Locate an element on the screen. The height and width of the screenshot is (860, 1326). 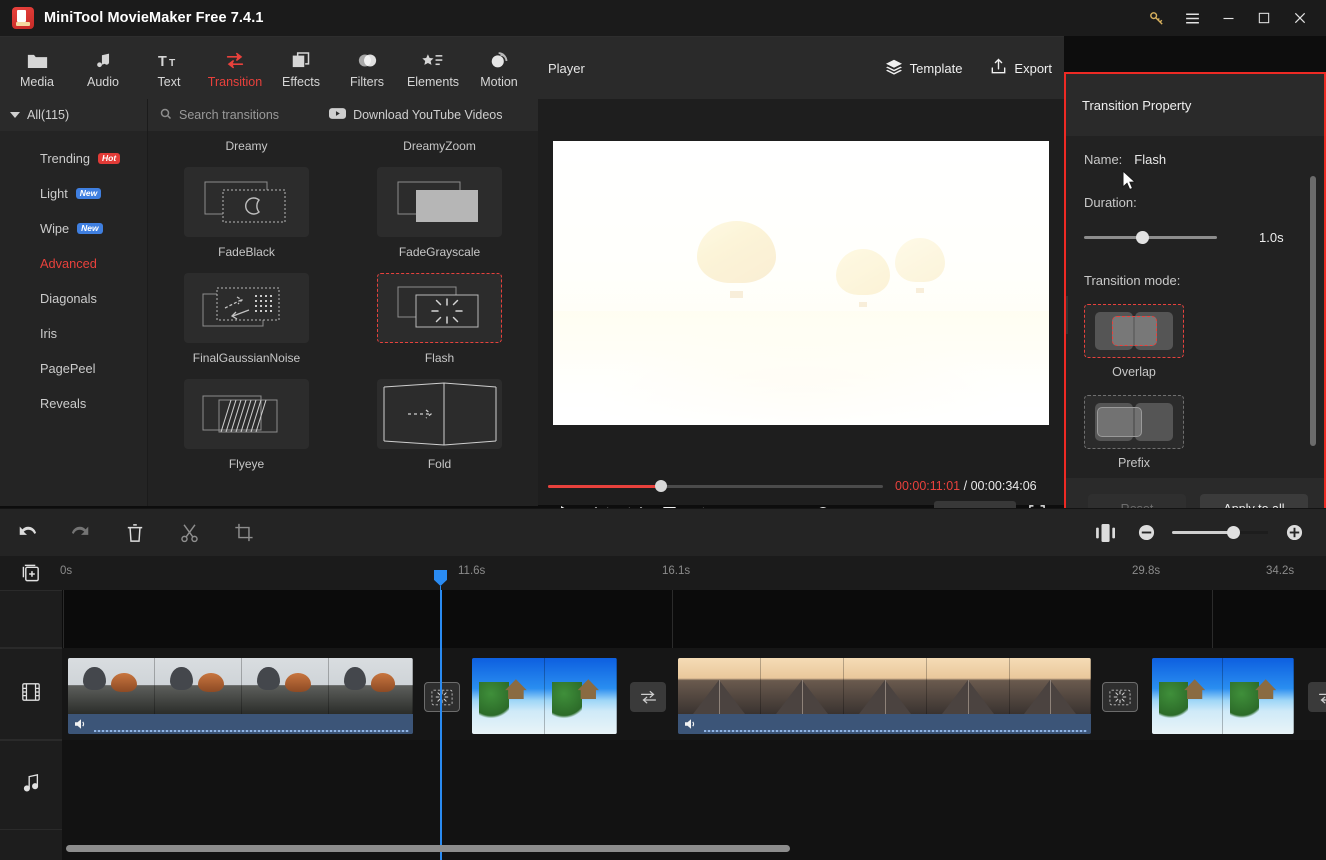
export-icon is located at coordinates (998, 68).